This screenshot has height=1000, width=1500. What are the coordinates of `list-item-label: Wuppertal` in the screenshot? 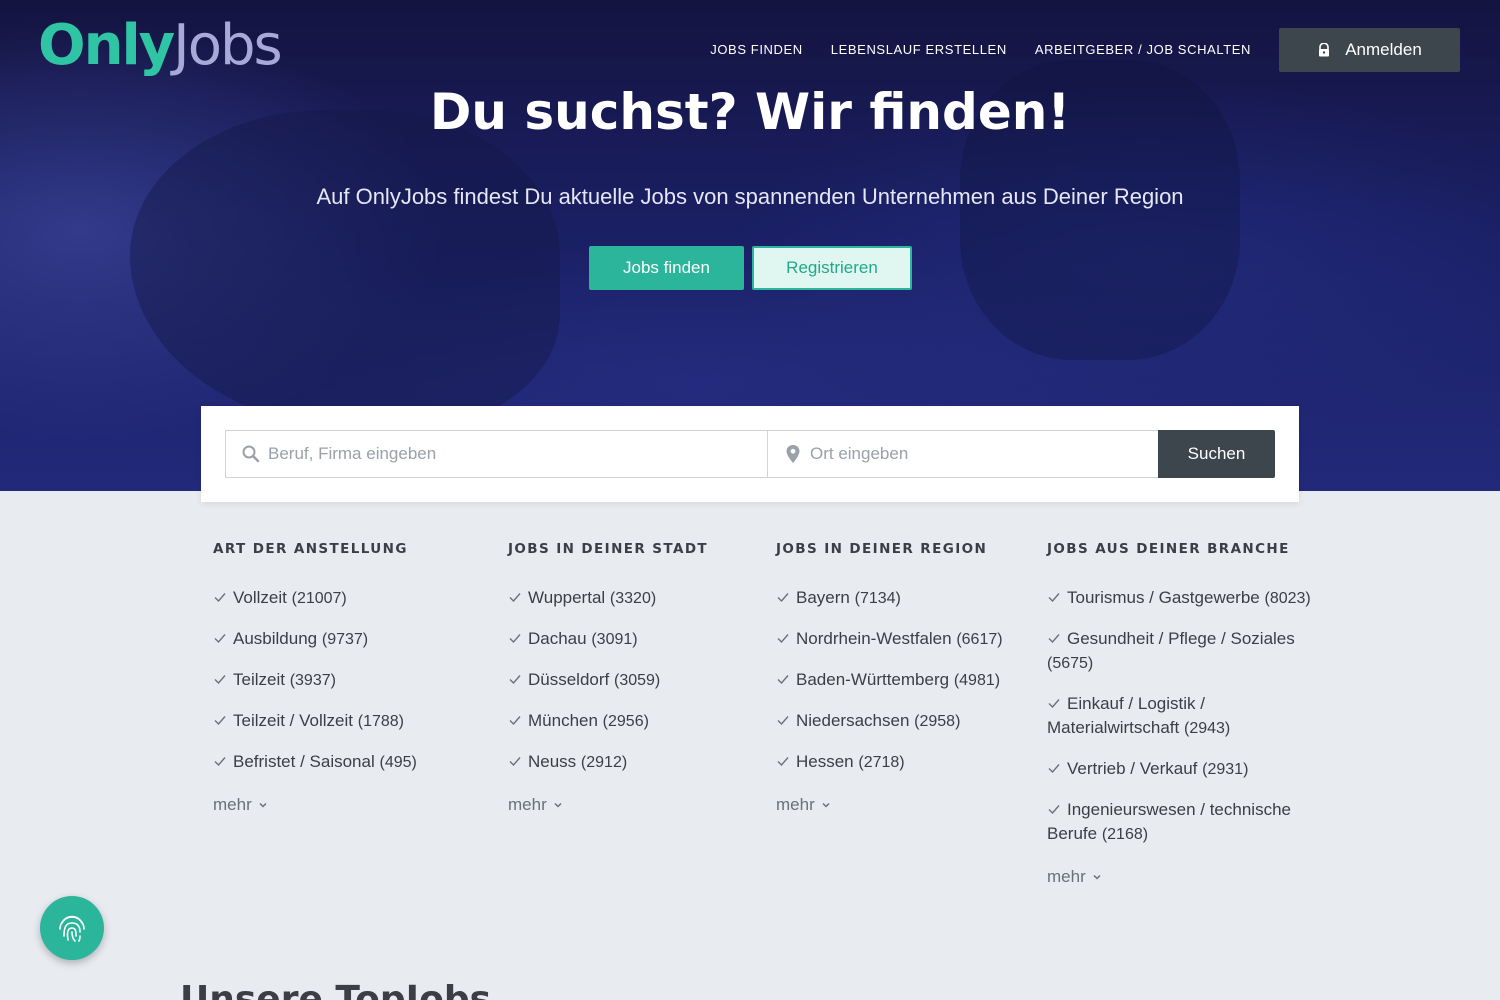 It's located at (567, 597).